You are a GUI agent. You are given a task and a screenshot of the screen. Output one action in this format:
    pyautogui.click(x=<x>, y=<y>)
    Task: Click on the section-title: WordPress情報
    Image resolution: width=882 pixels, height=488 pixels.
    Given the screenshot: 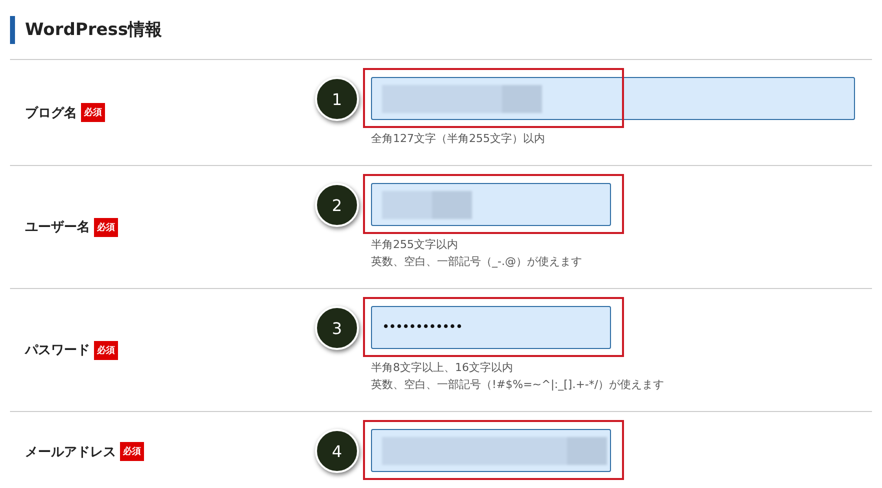 What is the action you would take?
    pyautogui.click(x=93, y=30)
    